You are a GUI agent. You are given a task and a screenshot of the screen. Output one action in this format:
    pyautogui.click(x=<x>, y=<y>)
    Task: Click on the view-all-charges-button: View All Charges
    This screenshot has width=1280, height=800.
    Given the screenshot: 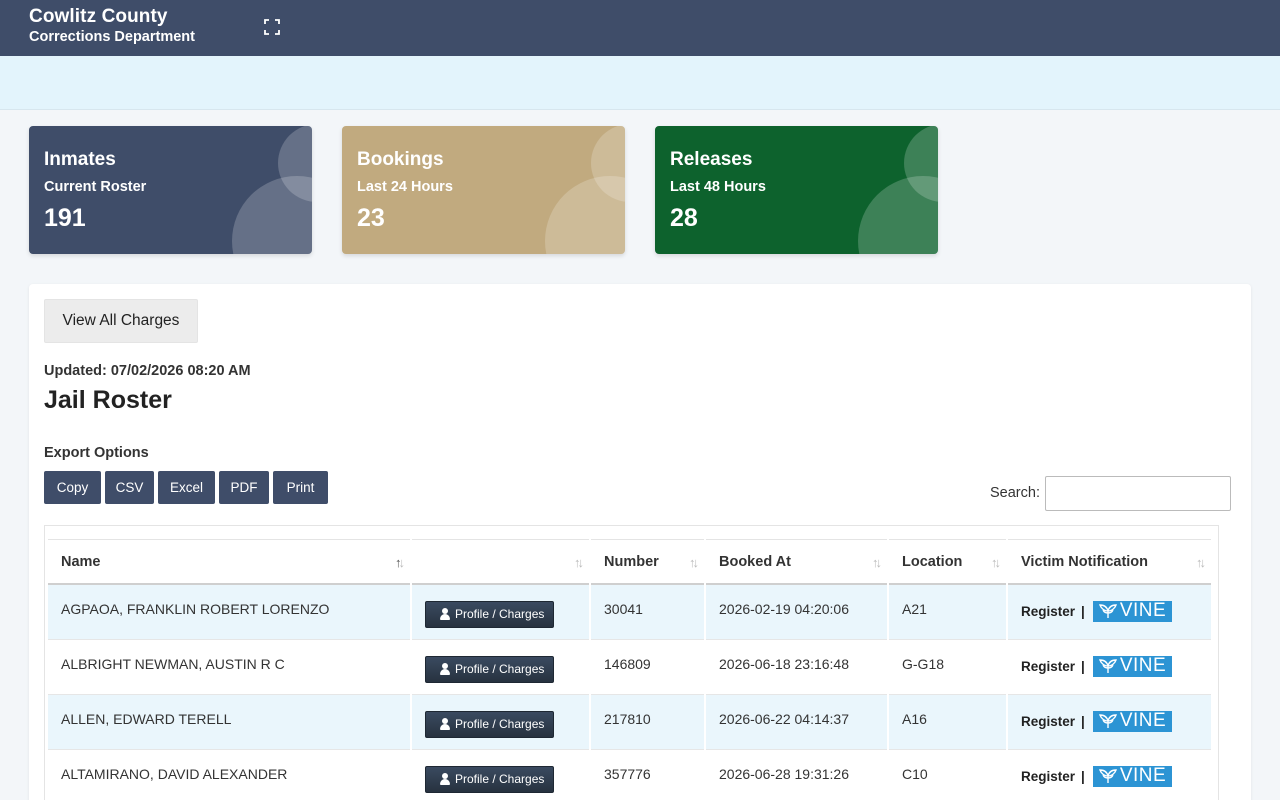 What is the action you would take?
    pyautogui.click(x=121, y=321)
    